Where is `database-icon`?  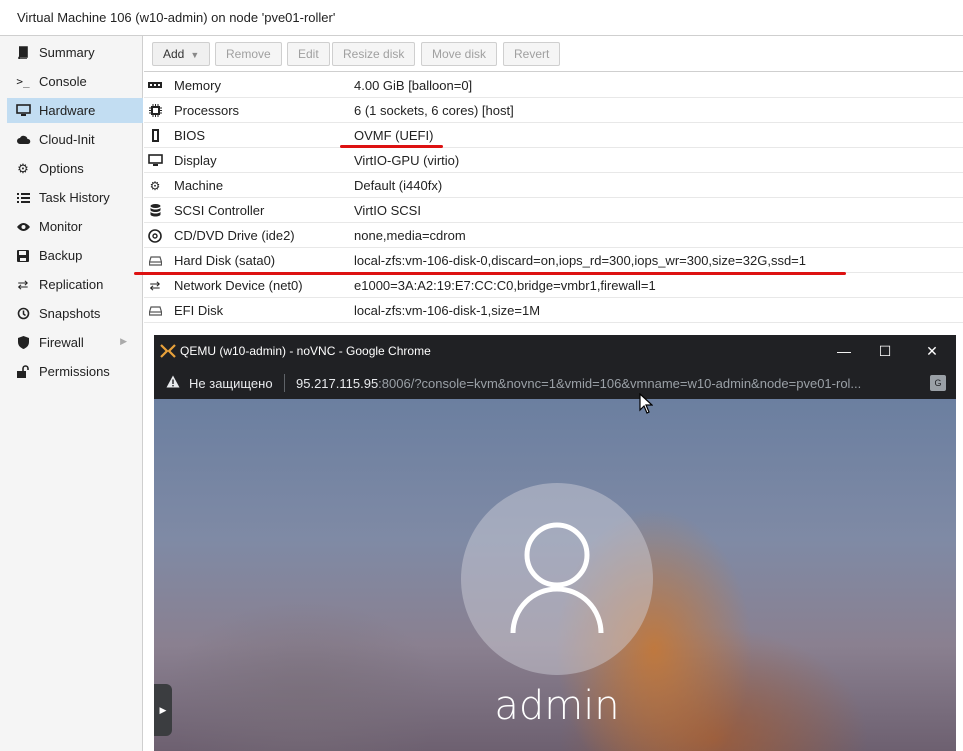 database-icon is located at coordinates (155, 210).